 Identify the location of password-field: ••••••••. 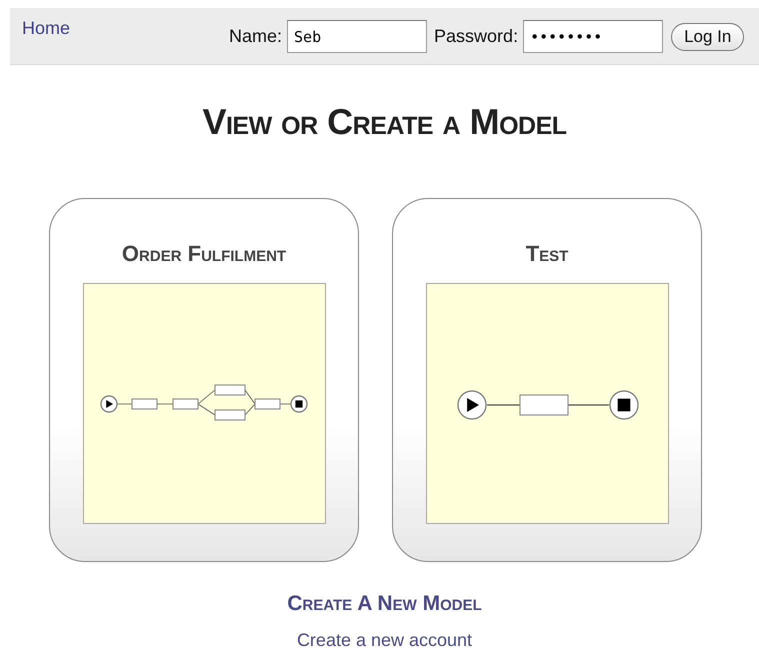
(593, 36).